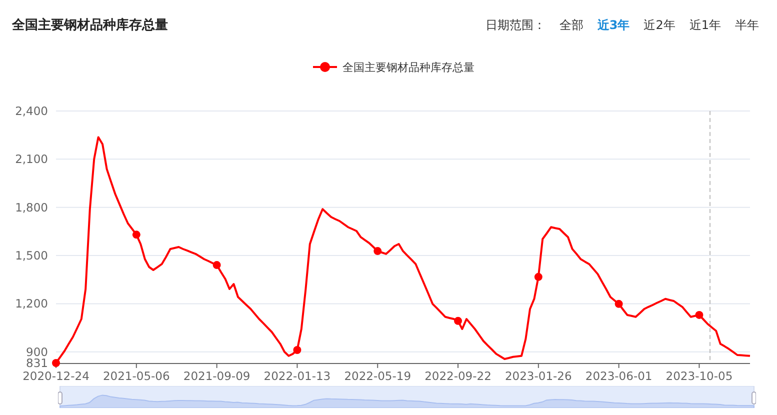 The width and height of the screenshot is (777, 415). What do you see at coordinates (216, 375) in the screenshot?
I see `x-axis-label: 2021-09-09` at bounding box center [216, 375].